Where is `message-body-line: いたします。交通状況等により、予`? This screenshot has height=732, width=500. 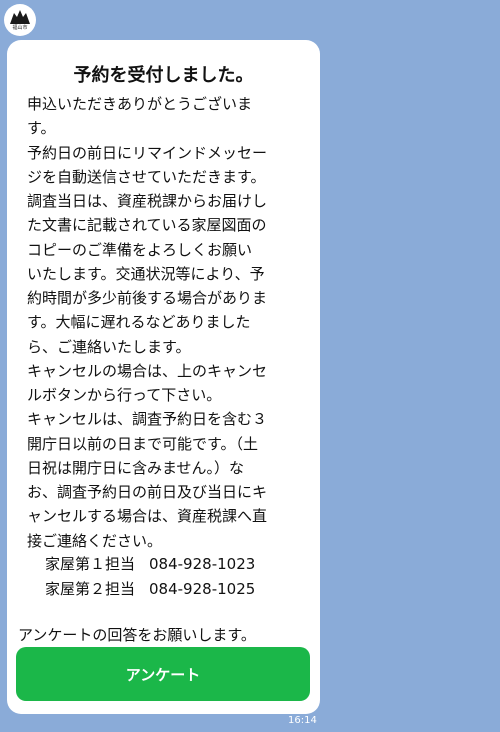
message-body-line: いたします。交通状況等により、予 is located at coordinates (146, 273).